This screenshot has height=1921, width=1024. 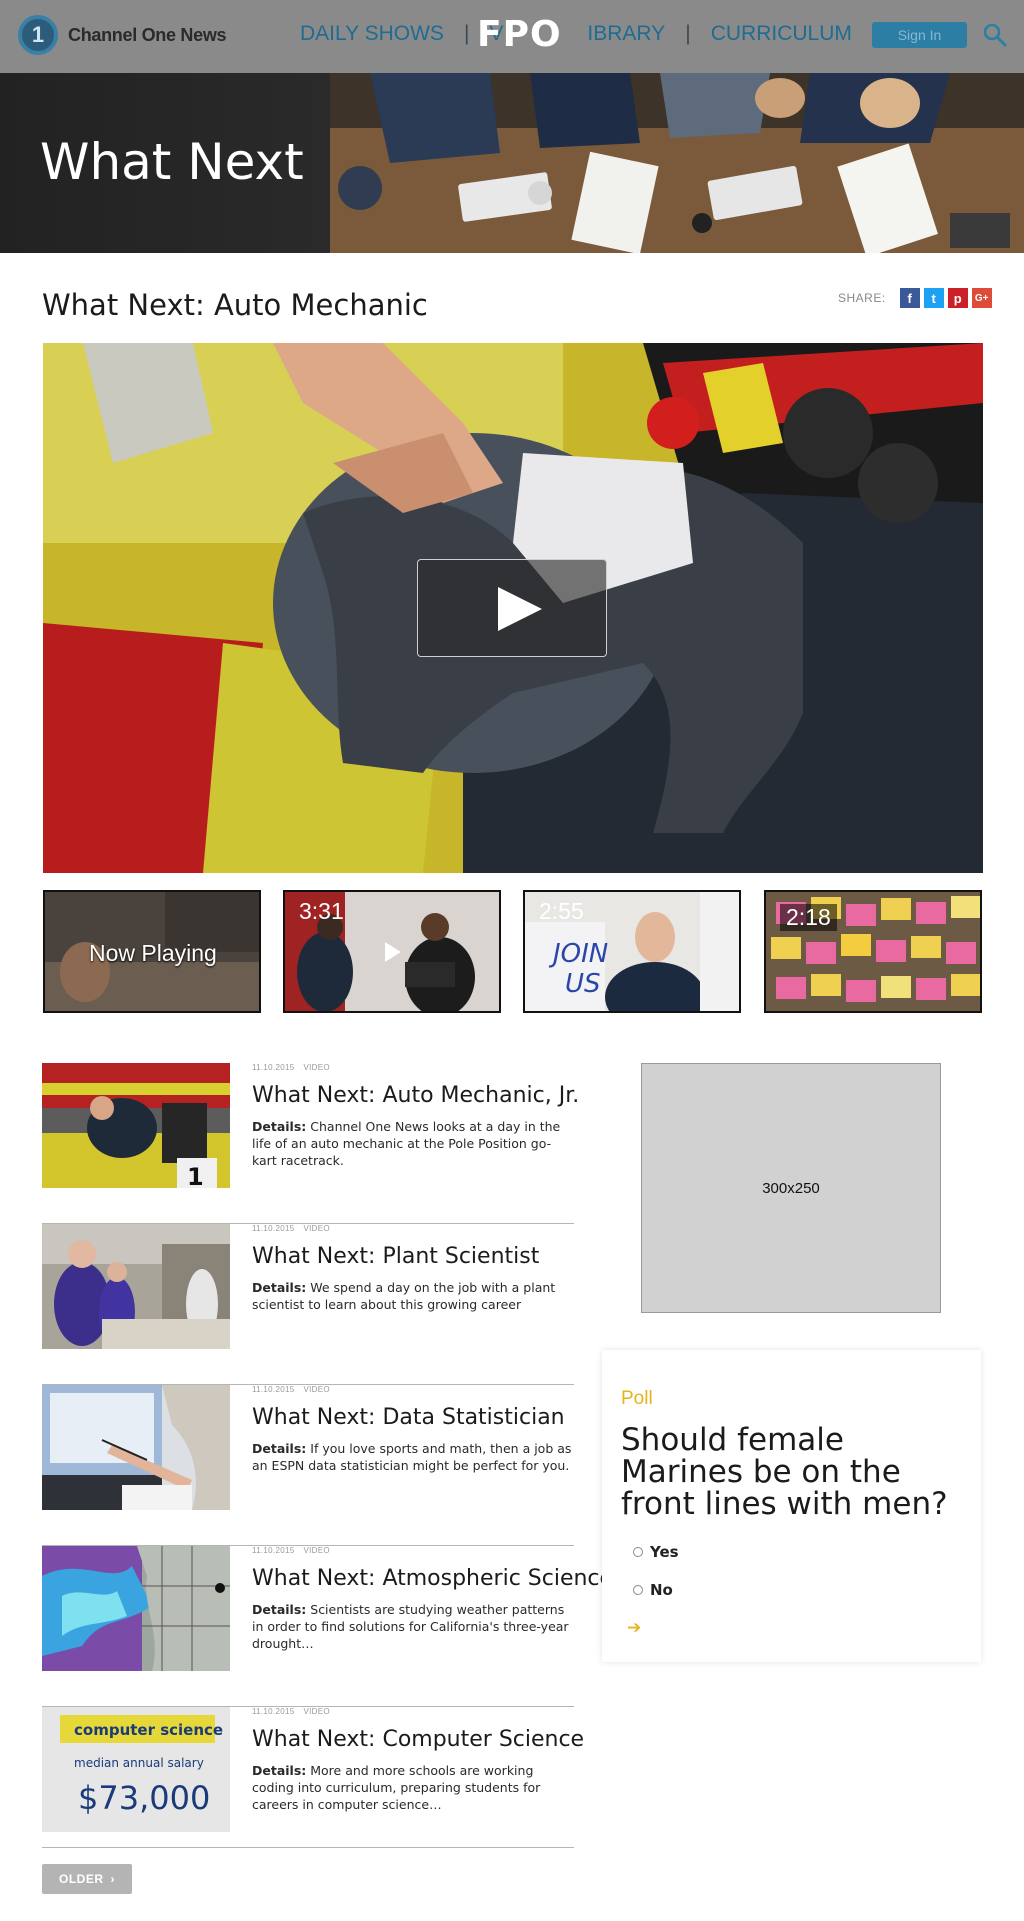 What do you see at coordinates (634, 1628) in the screenshot?
I see `arrow-right-icon: ➔` at bounding box center [634, 1628].